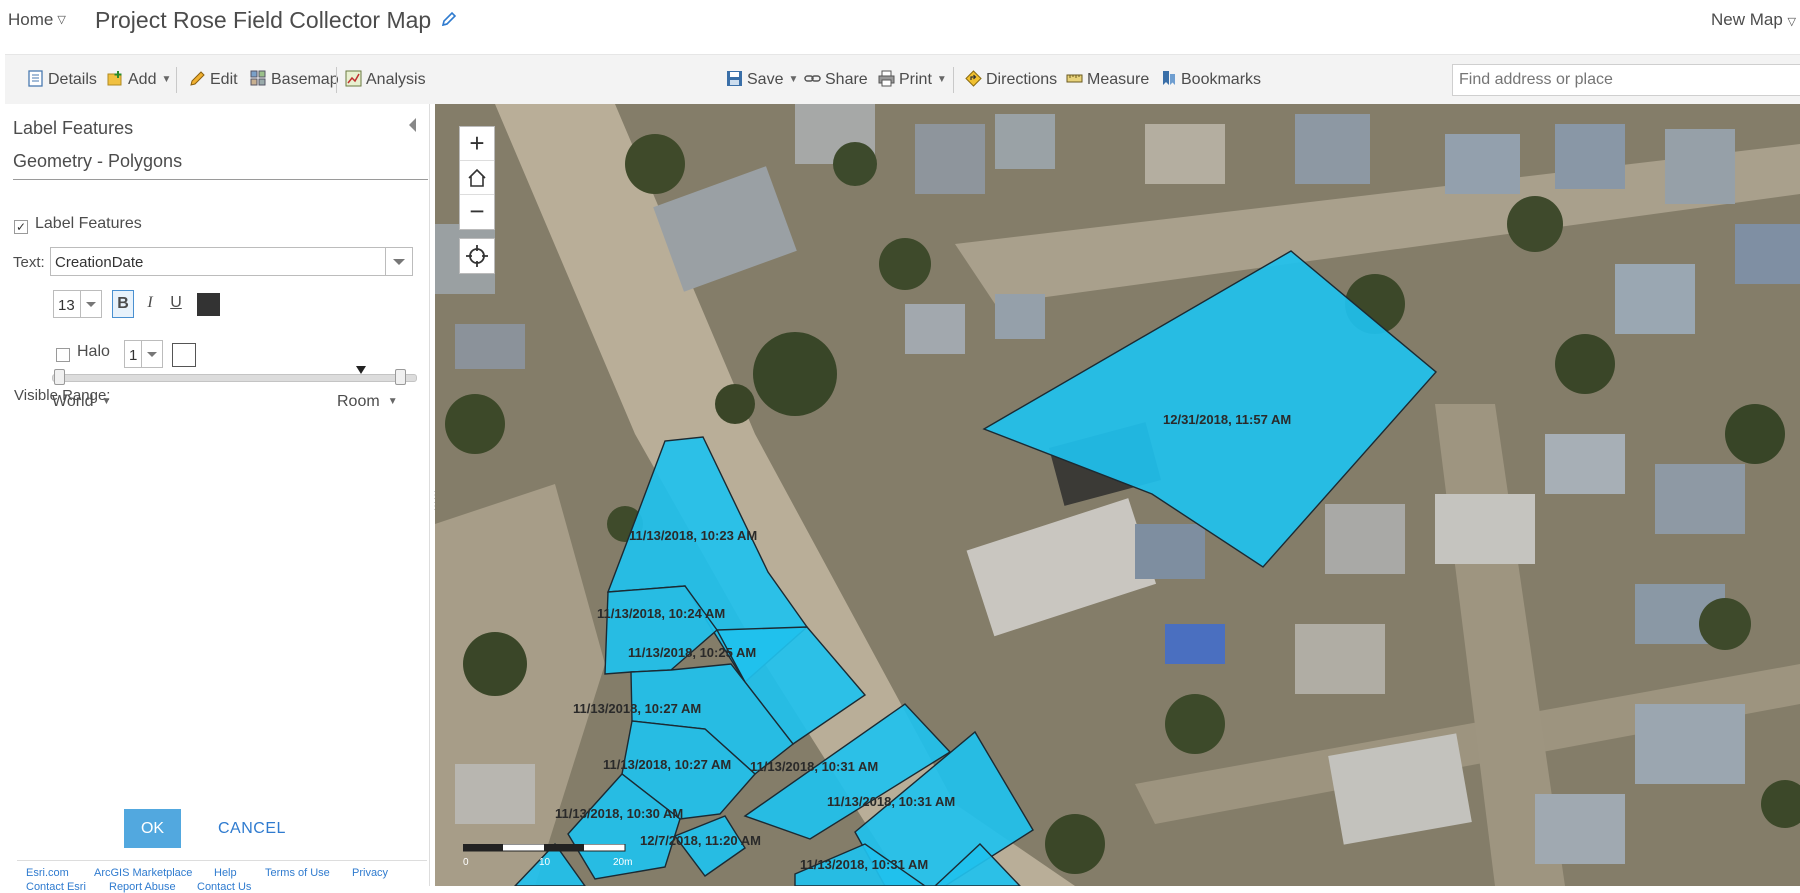 This screenshot has height=893, width=1800. What do you see at coordinates (252, 829) in the screenshot?
I see `cancel-button: CANCEL` at bounding box center [252, 829].